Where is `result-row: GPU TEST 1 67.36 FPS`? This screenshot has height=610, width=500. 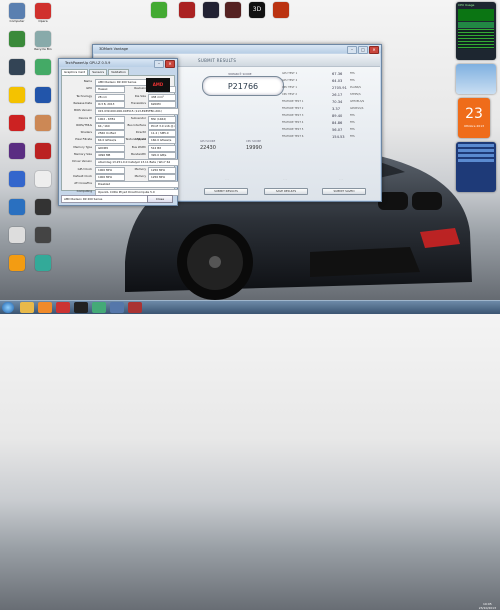 result-row: GPU TEST 1 67.36 FPS is located at coordinates (332, 74).